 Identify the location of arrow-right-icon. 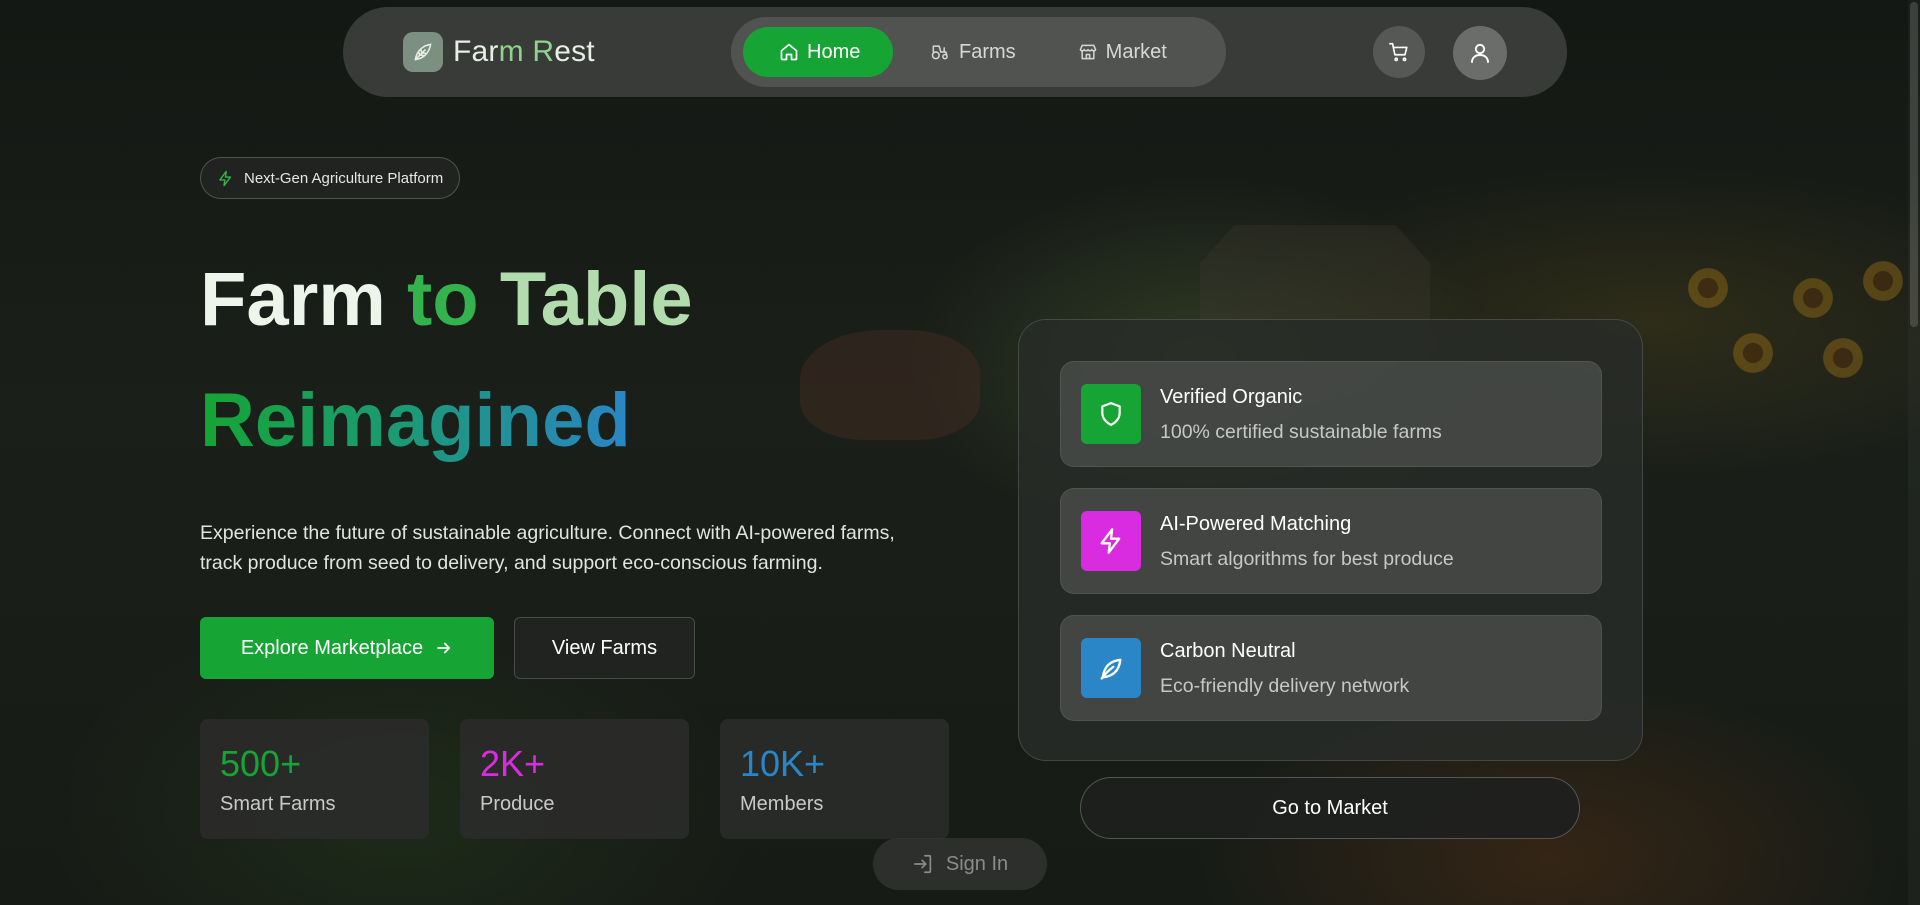
(444, 648).